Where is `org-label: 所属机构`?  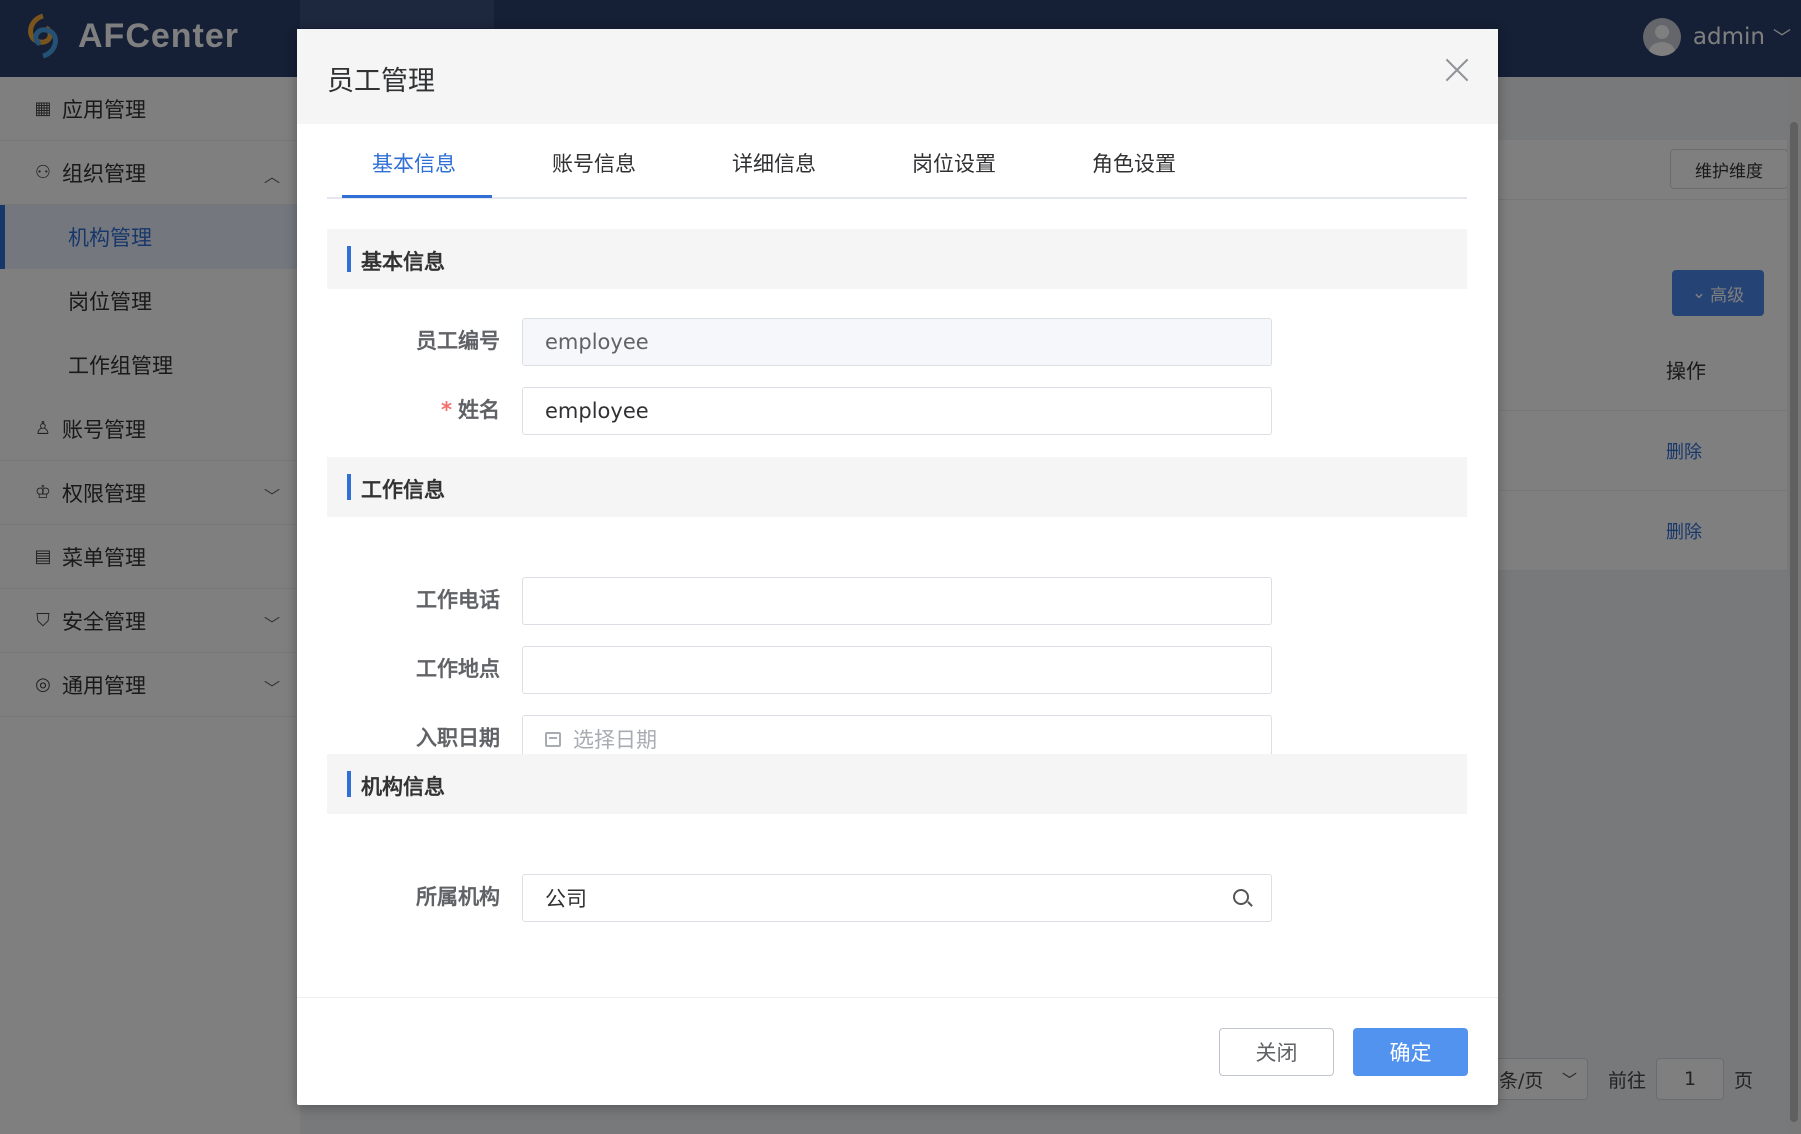
org-label: 所属机构 is located at coordinates (458, 897).